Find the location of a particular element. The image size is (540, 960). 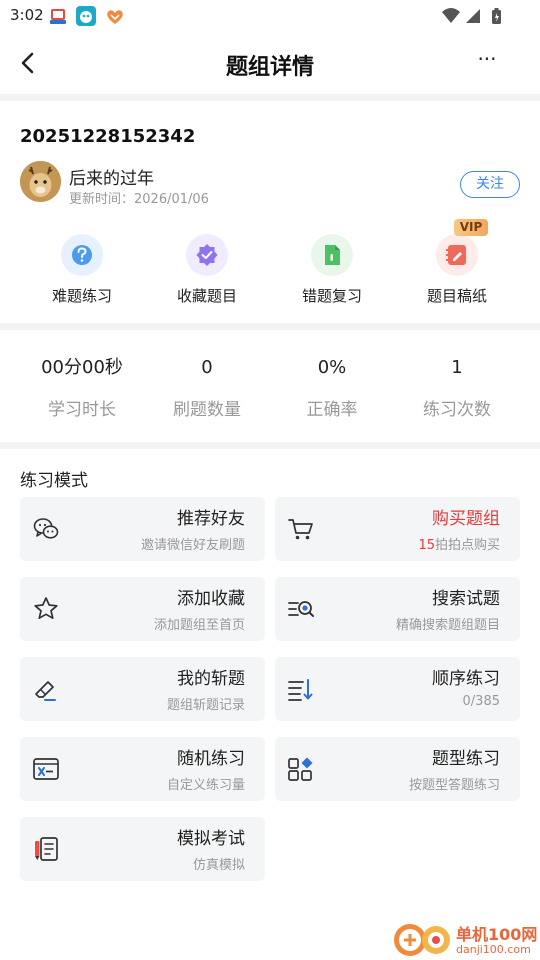

watermark: 单机100网 danji100.com is located at coordinates (465, 939).